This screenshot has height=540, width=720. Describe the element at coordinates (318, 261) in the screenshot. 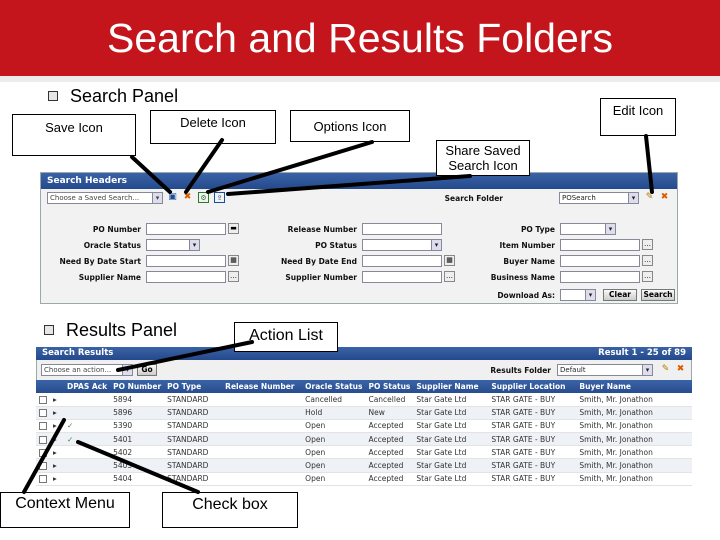

I see `need-by-date-end-label: Need By Date End` at that location.